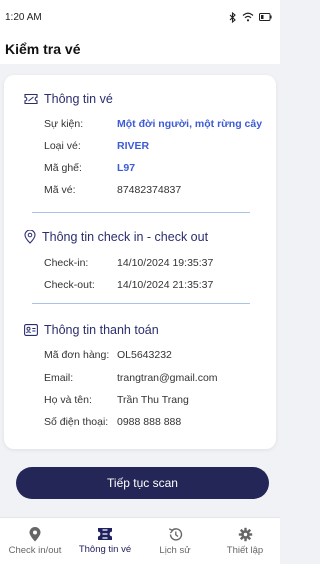  Describe the element at coordinates (126, 168) in the screenshot. I see `seat-value: L97` at that location.